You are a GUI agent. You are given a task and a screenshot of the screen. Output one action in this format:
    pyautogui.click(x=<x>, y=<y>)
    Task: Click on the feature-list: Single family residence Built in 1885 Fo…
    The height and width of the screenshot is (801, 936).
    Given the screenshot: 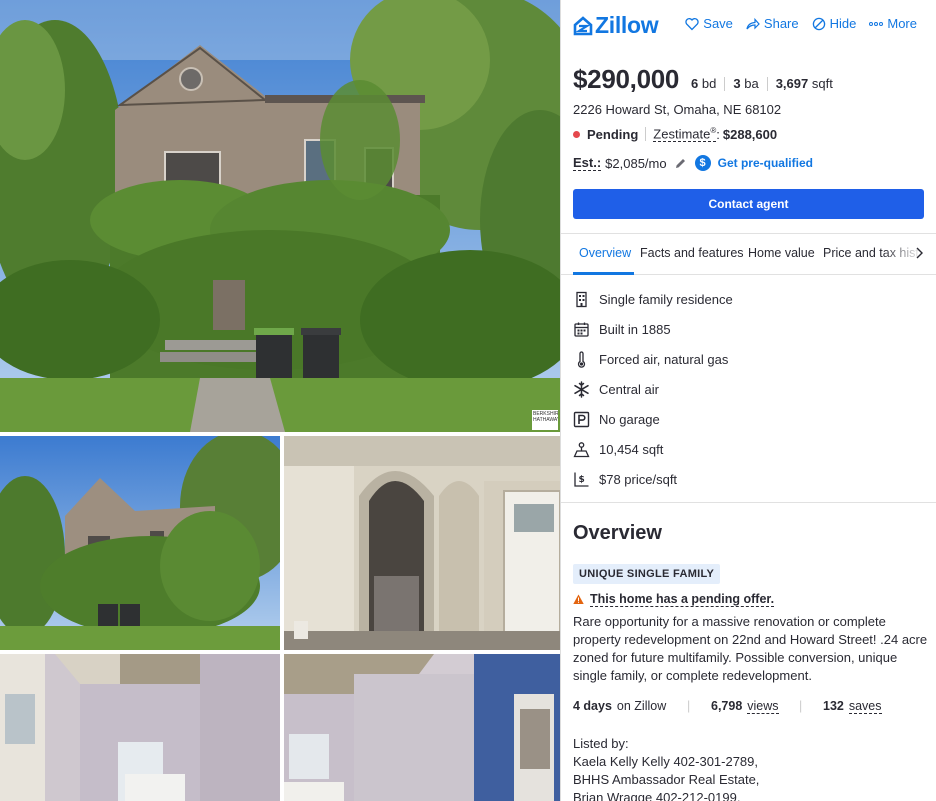 What is the action you would take?
    pyautogui.click(x=748, y=389)
    